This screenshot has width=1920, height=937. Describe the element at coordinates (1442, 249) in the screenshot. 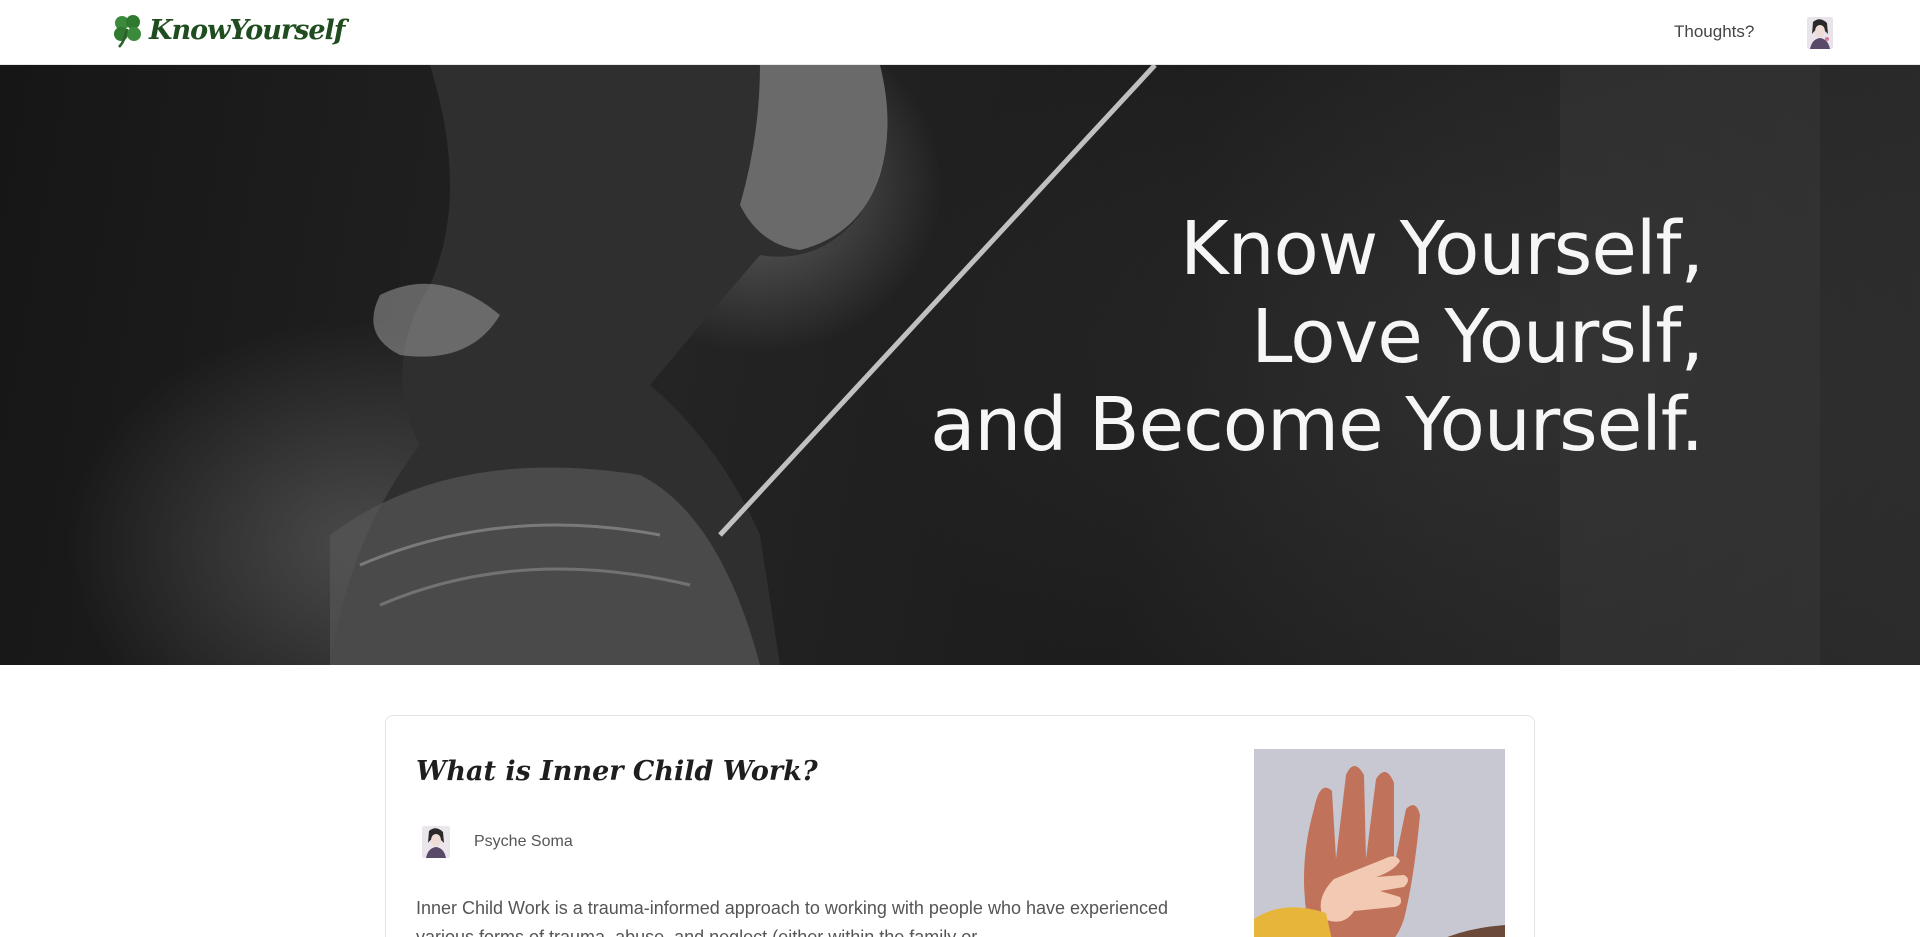

I see `hero-line-1: Know Yourself,` at that location.